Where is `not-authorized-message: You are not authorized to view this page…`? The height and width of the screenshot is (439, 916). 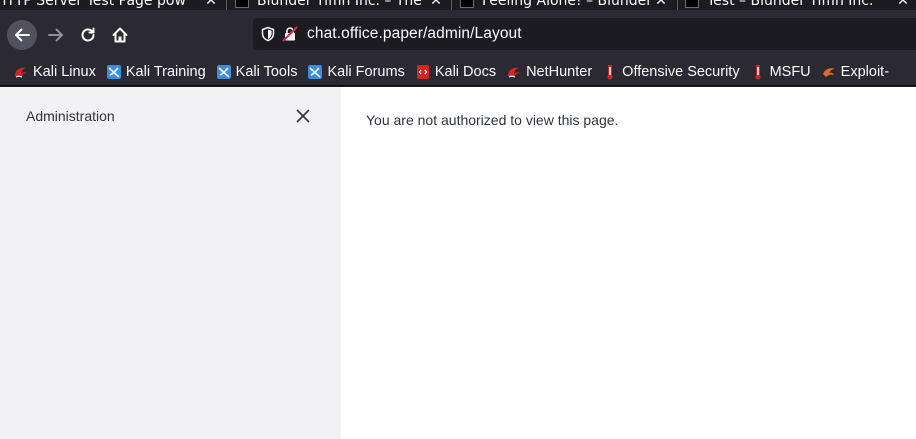 not-authorized-message: You are not authorized to view this page… is located at coordinates (492, 120).